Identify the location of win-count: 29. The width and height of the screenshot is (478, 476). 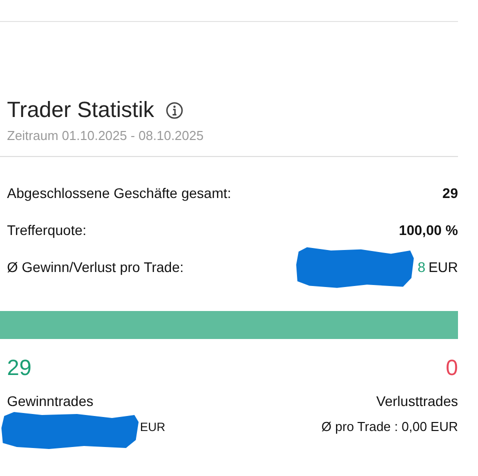
(19, 367).